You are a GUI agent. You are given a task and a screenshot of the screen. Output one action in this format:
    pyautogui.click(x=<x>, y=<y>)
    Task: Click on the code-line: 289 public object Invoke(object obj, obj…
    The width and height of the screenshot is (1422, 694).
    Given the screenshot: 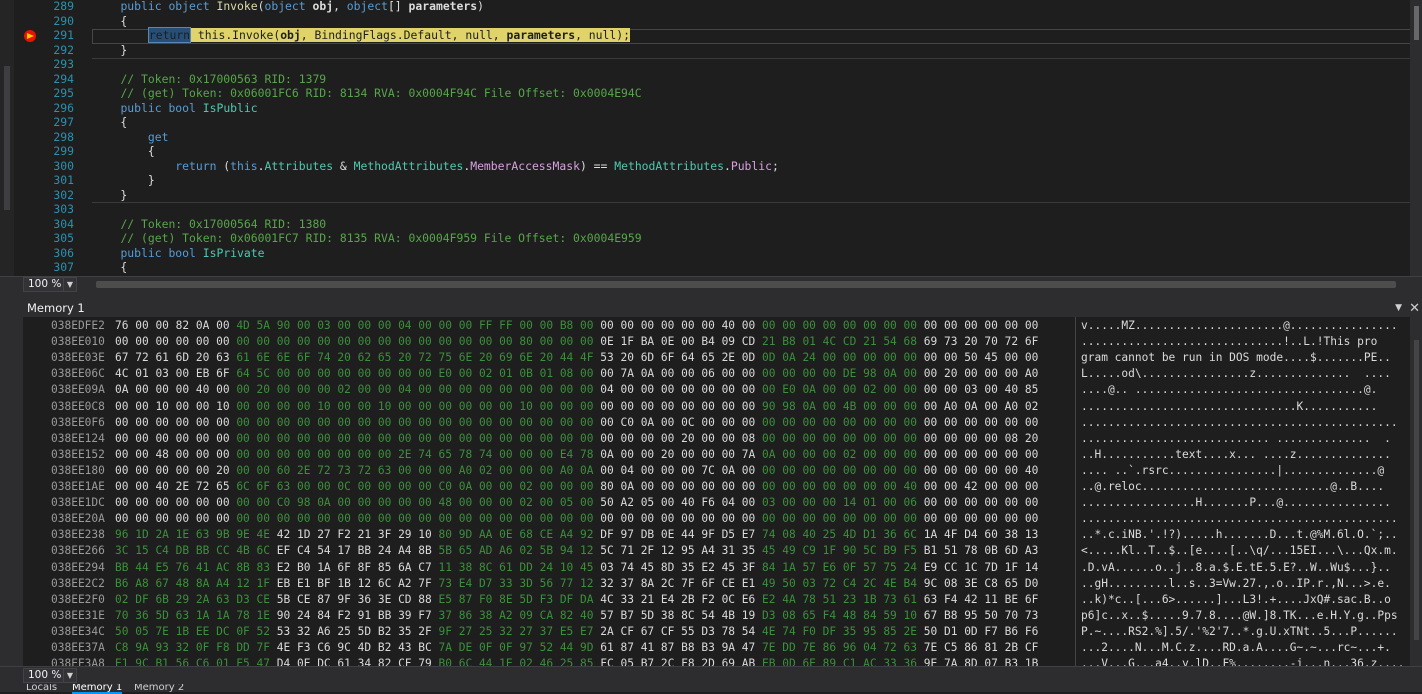 What is the action you would take?
    pyautogui.click(x=705, y=7)
    